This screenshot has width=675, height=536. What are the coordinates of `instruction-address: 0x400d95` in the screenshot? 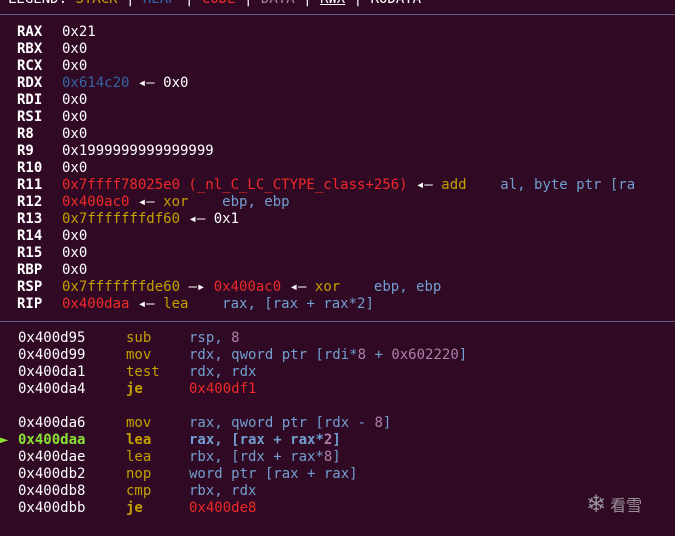 It's located at (52, 338).